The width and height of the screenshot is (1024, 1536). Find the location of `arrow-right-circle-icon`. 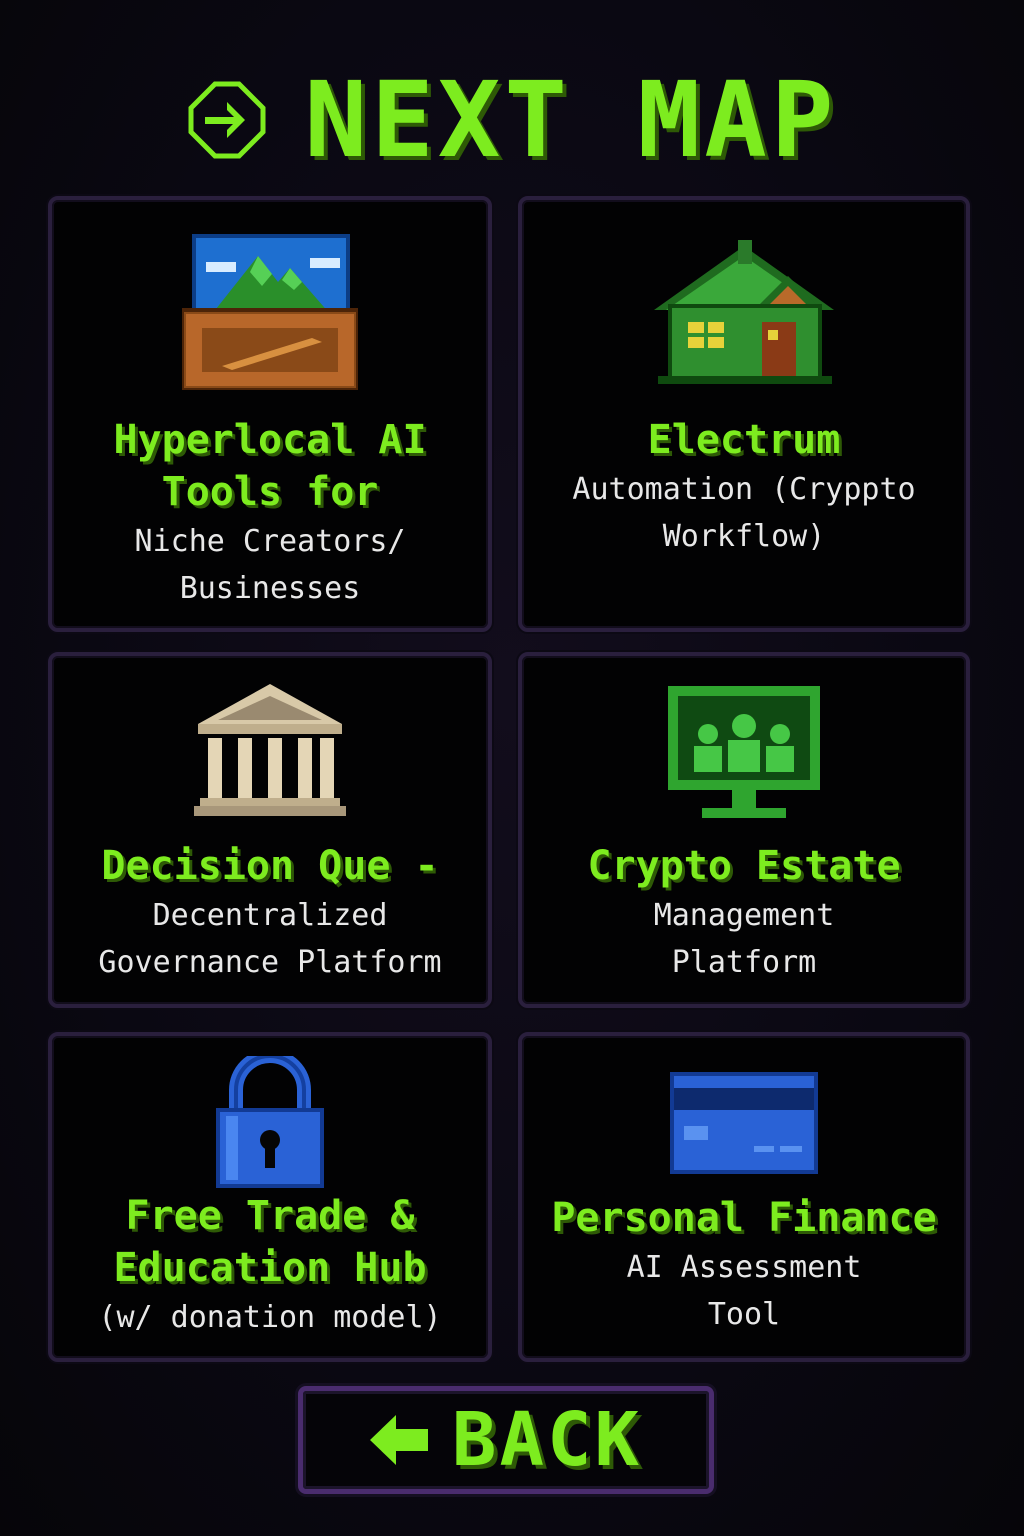

arrow-right-circle-icon is located at coordinates (227, 120).